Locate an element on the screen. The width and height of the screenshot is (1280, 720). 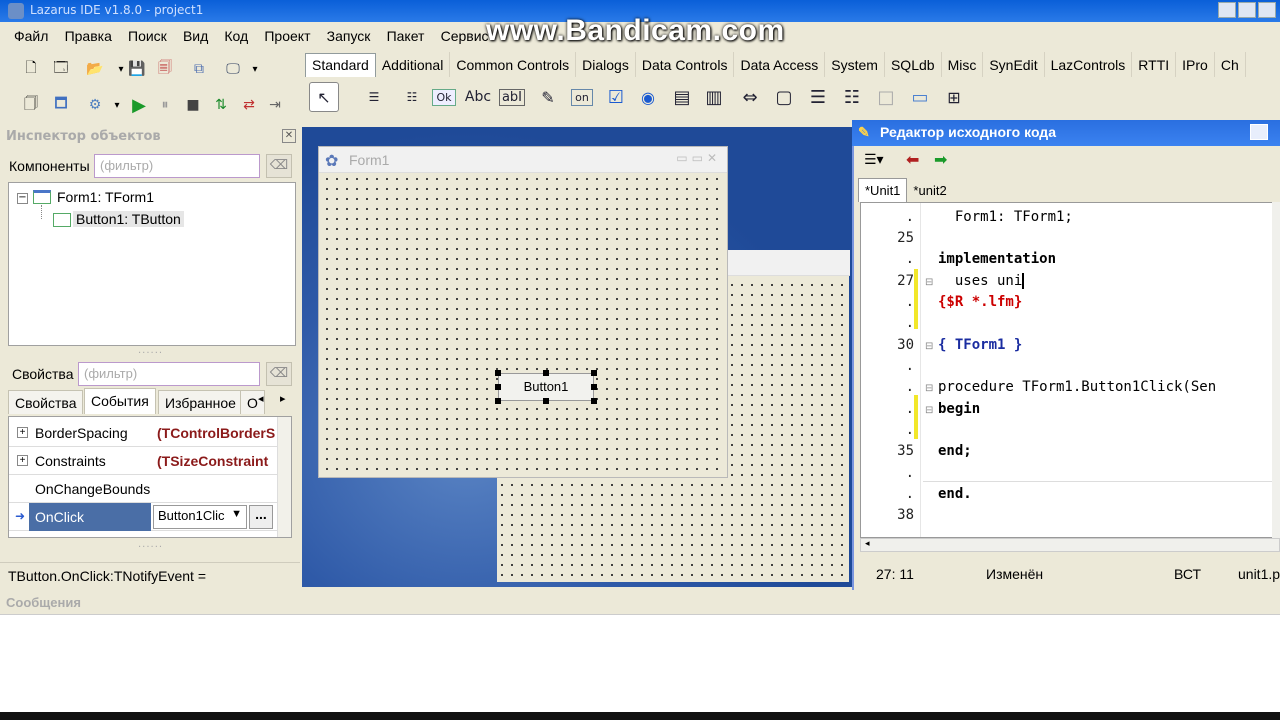
menu-file: Файл is located at coordinates (31, 36).